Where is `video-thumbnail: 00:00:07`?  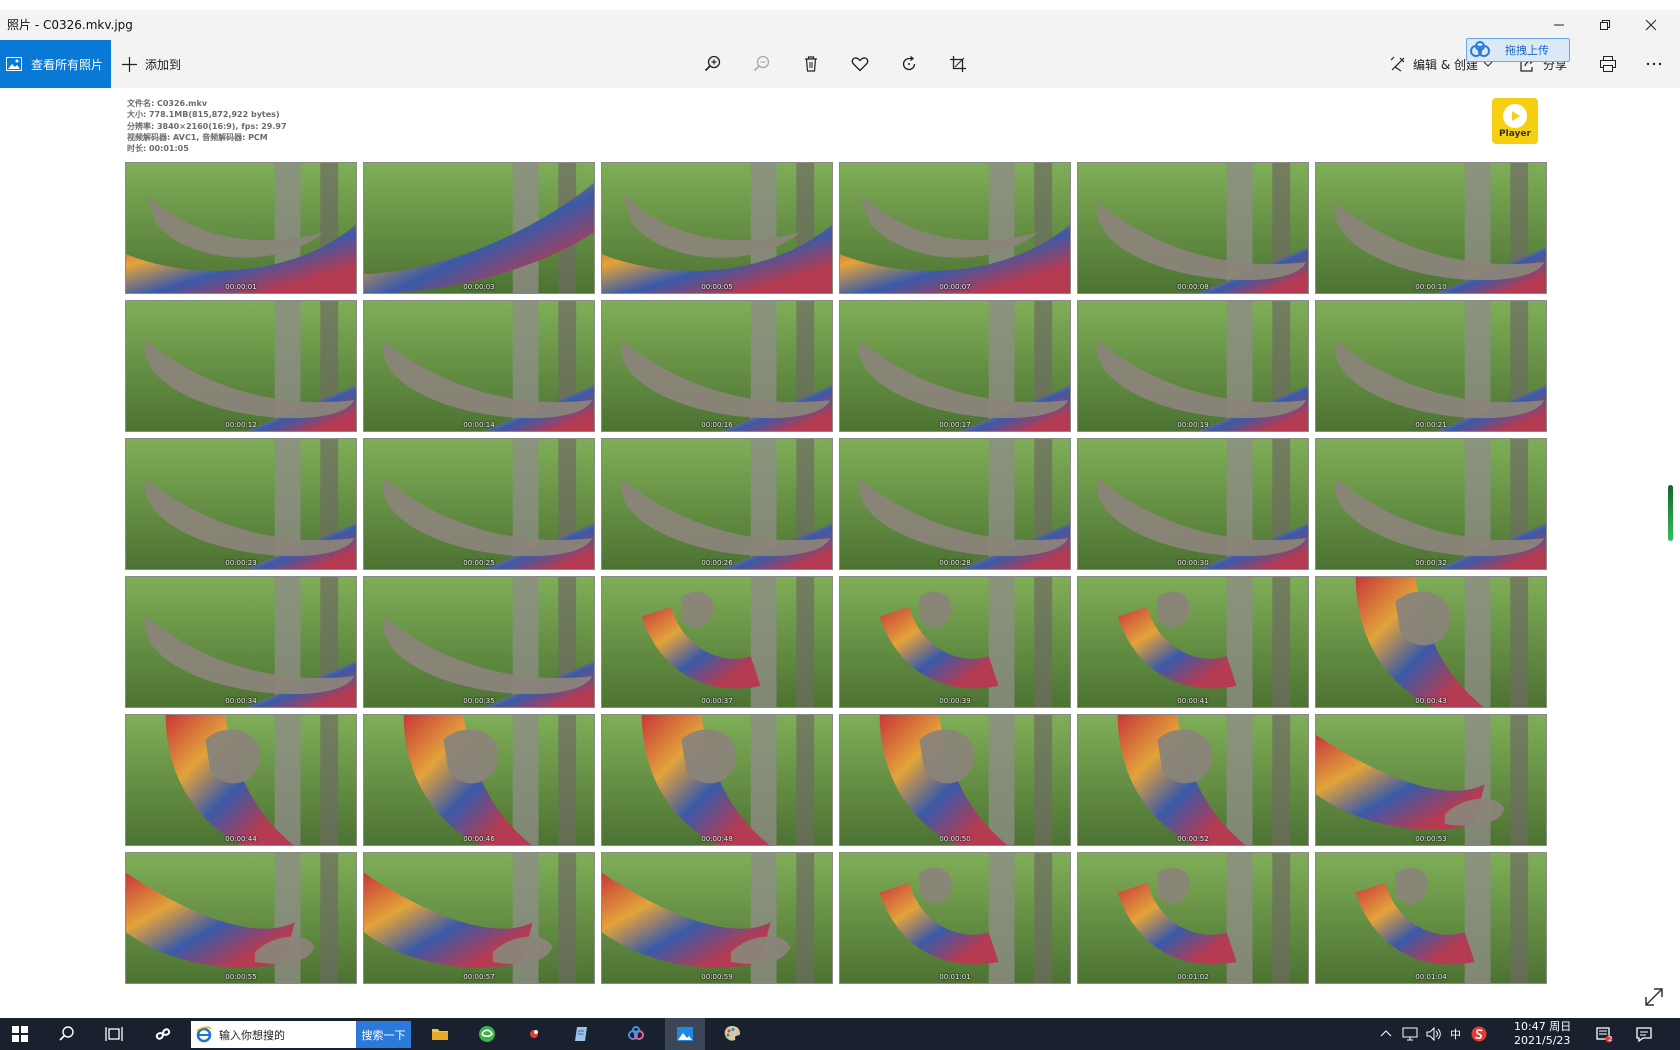 video-thumbnail: 00:00:07 is located at coordinates (955, 228).